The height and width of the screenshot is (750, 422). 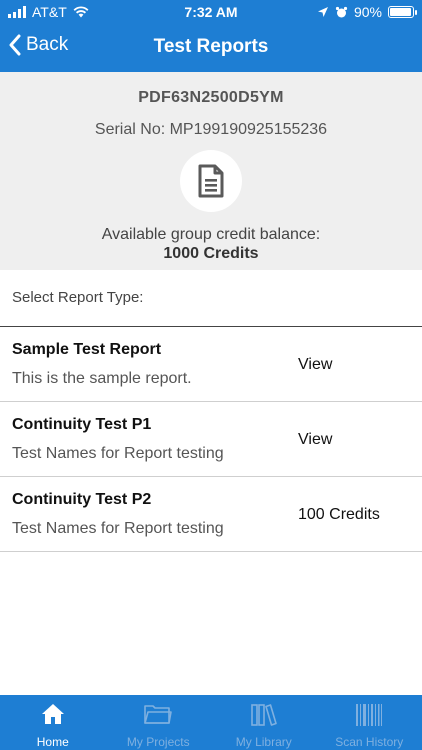 I want to click on battery-percent: 90%, so click(x=367, y=12).